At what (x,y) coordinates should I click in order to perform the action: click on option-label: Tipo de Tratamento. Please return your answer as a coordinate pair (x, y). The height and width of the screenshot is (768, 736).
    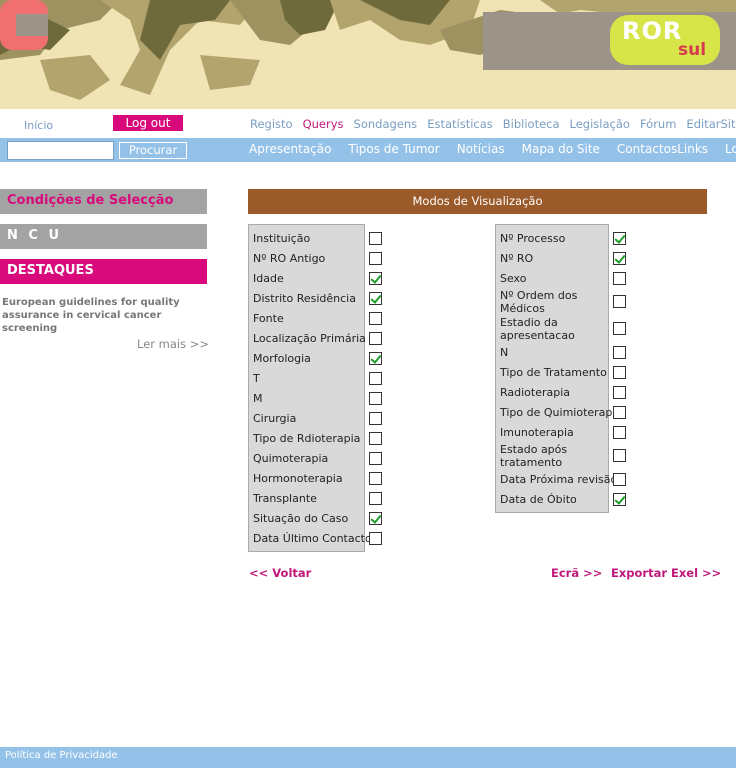
    Looking at the image, I should click on (553, 372).